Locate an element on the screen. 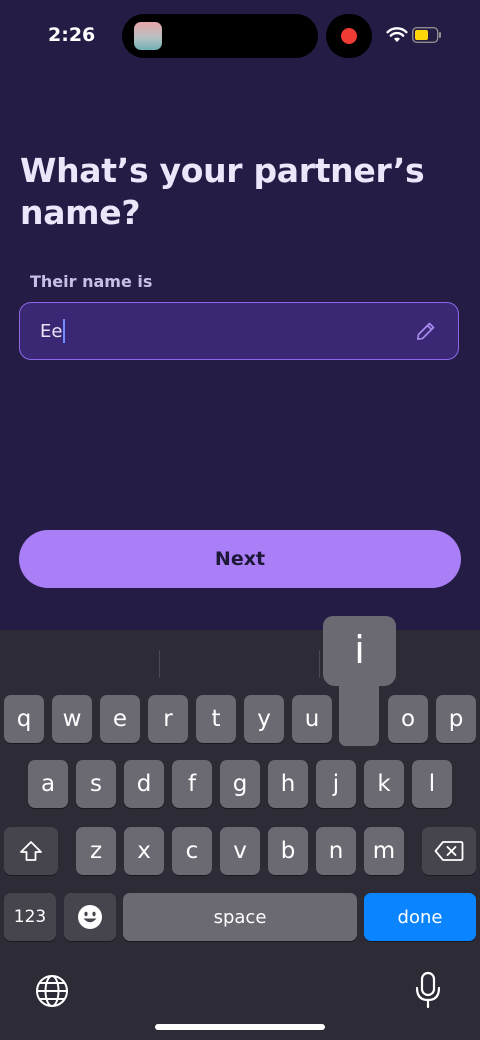  key-t: t is located at coordinates (216, 719).